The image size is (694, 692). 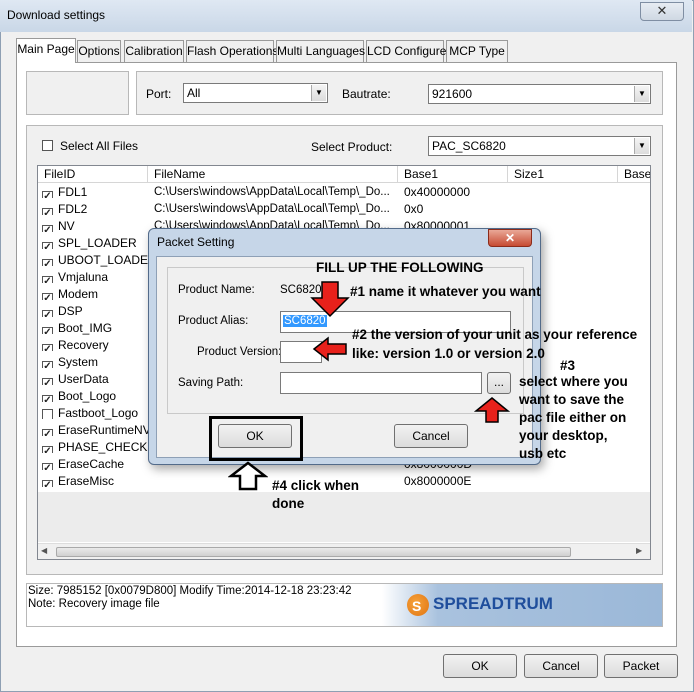 I want to click on baudrate-select-value: 921600, so click(x=452, y=94).